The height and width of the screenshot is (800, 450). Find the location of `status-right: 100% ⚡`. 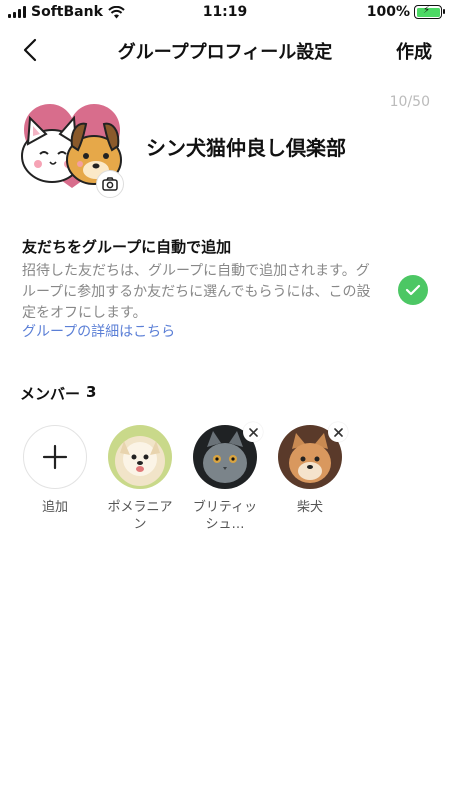

status-right: 100% ⚡ is located at coordinates (405, 12).